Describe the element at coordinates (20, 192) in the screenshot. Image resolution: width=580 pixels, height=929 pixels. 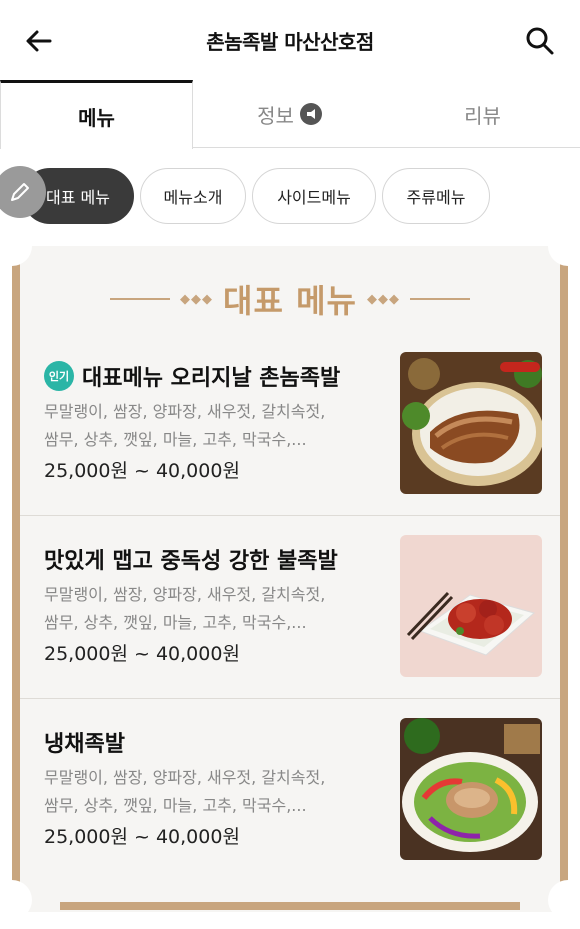
I see `pencil-icon` at that location.